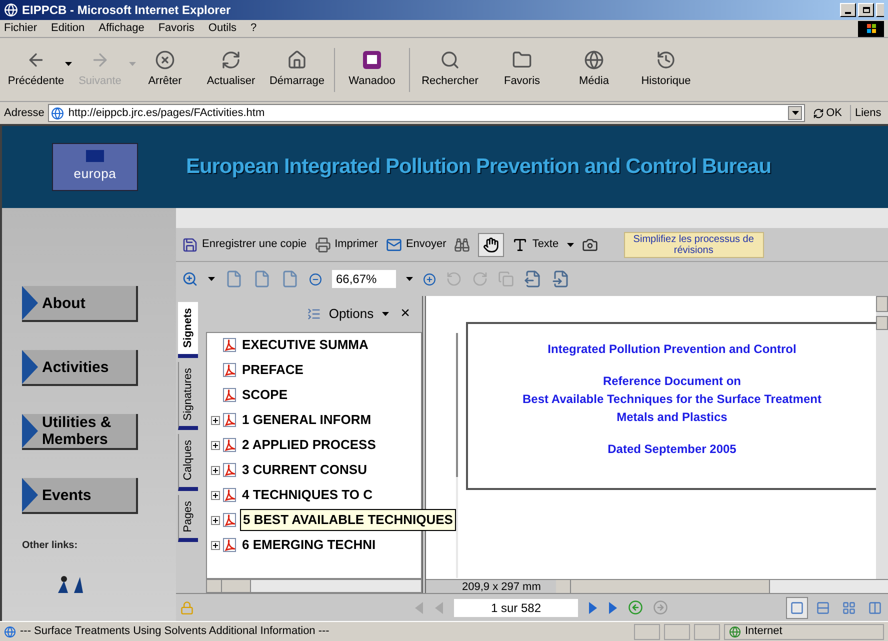 The height and width of the screenshot is (641, 888). I want to click on bookmark-item: 2 APPLIED PROCESS, so click(309, 445).